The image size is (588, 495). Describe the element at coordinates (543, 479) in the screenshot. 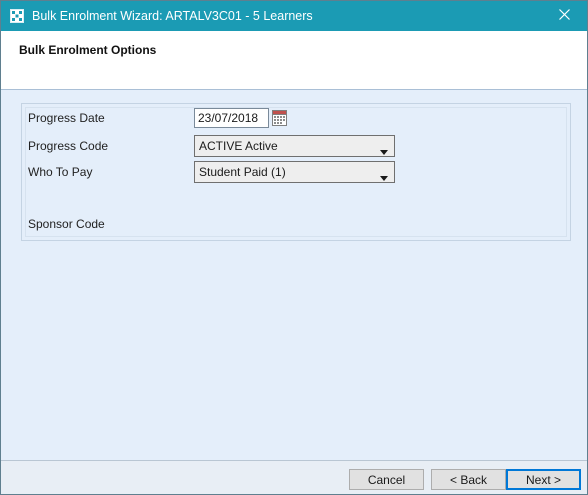

I see `next-button: Next >` at that location.